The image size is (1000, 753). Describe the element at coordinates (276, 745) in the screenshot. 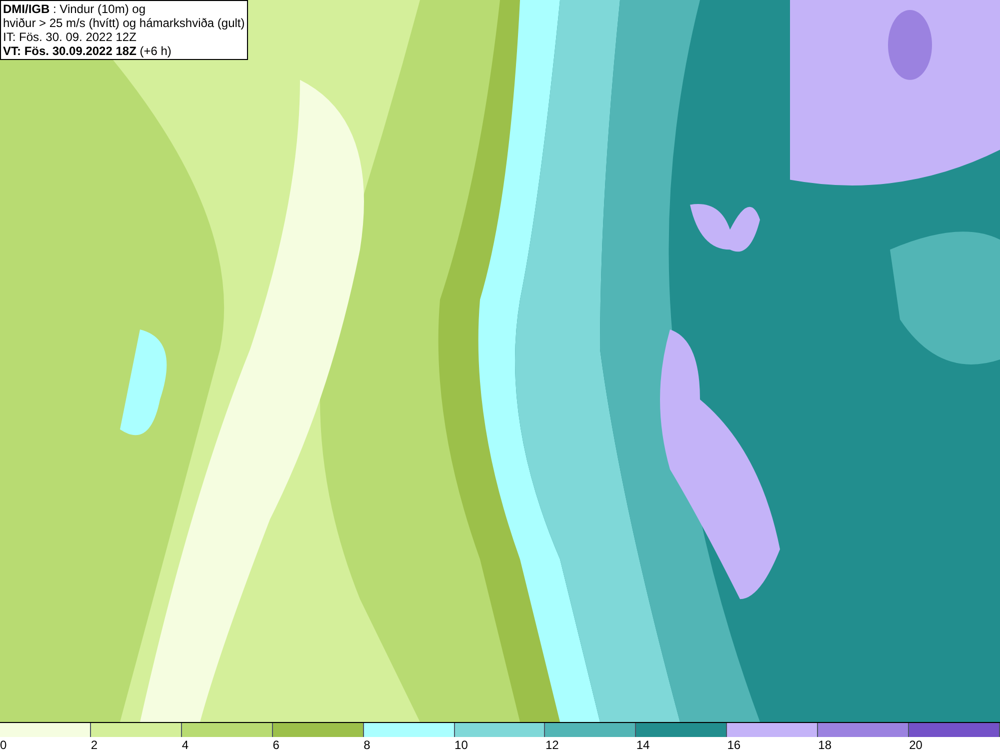

I see `legend-label: 6` at that location.